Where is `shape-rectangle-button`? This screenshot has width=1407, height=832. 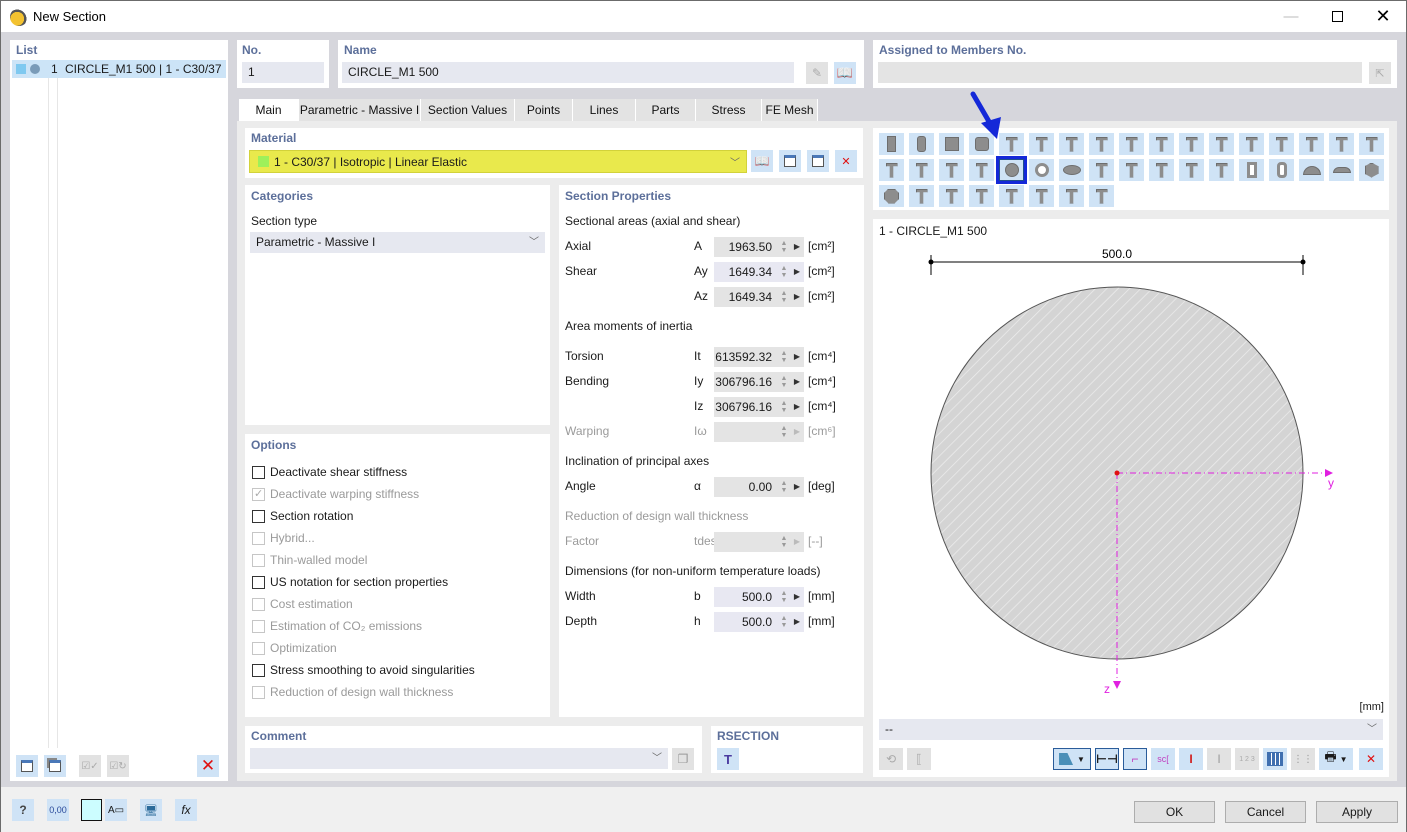 shape-rectangle-button is located at coordinates (891, 144).